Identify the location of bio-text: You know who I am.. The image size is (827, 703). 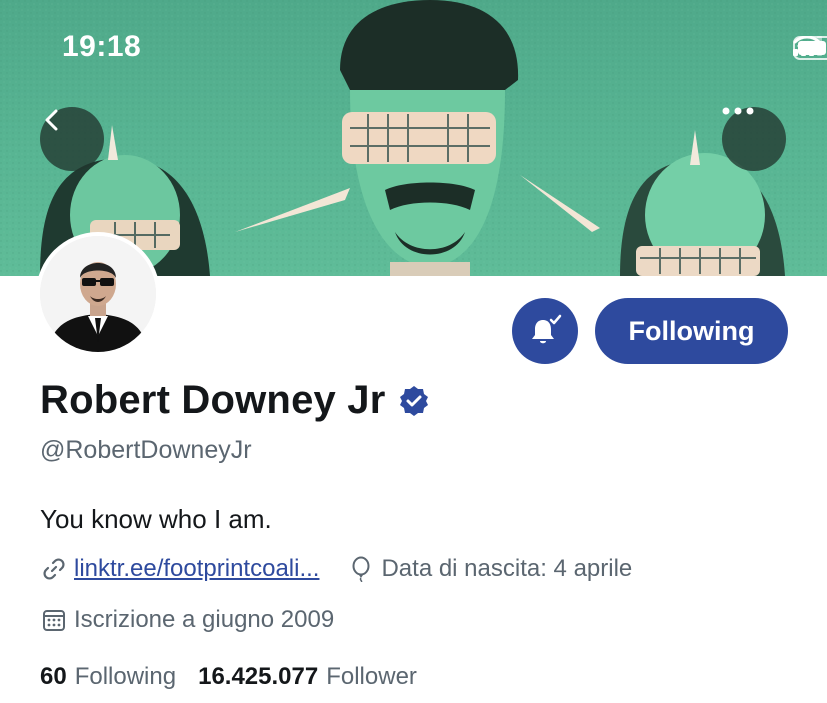
(156, 519).